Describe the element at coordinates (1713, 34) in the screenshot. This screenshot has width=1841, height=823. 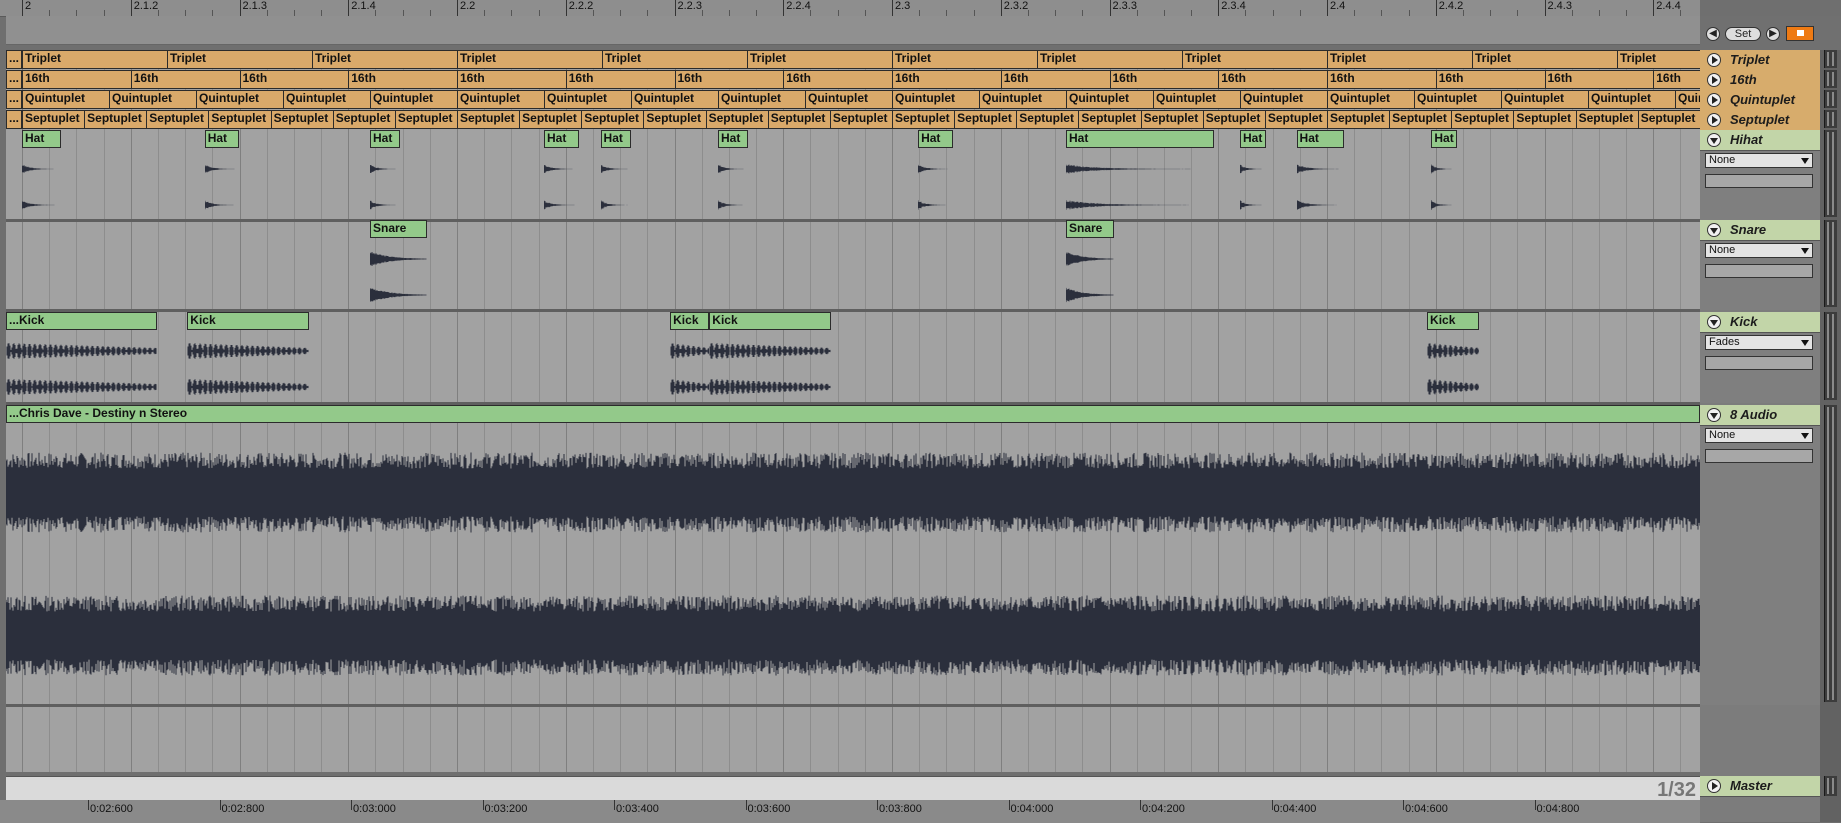
I see `prev-locator-button: ◀` at that location.